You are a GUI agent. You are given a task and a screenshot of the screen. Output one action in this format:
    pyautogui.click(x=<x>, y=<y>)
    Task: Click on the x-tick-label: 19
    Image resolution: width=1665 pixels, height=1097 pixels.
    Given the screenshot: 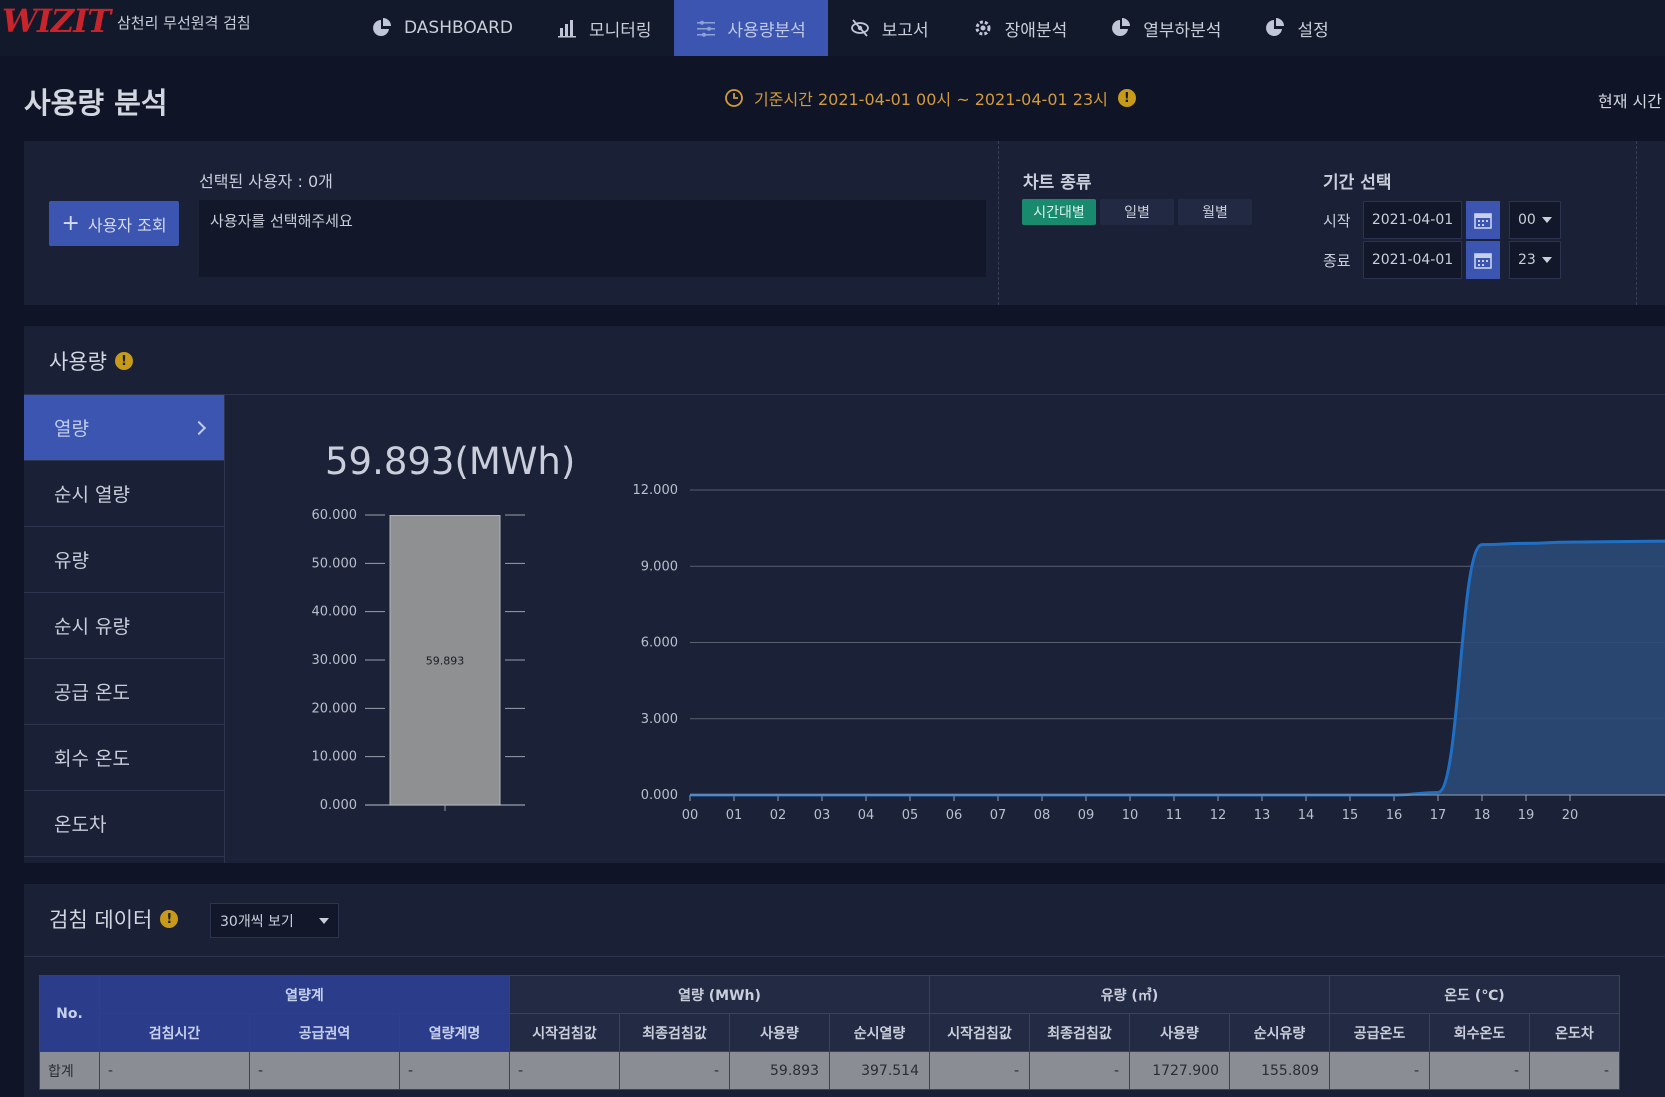 What is the action you would take?
    pyautogui.click(x=1526, y=815)
    